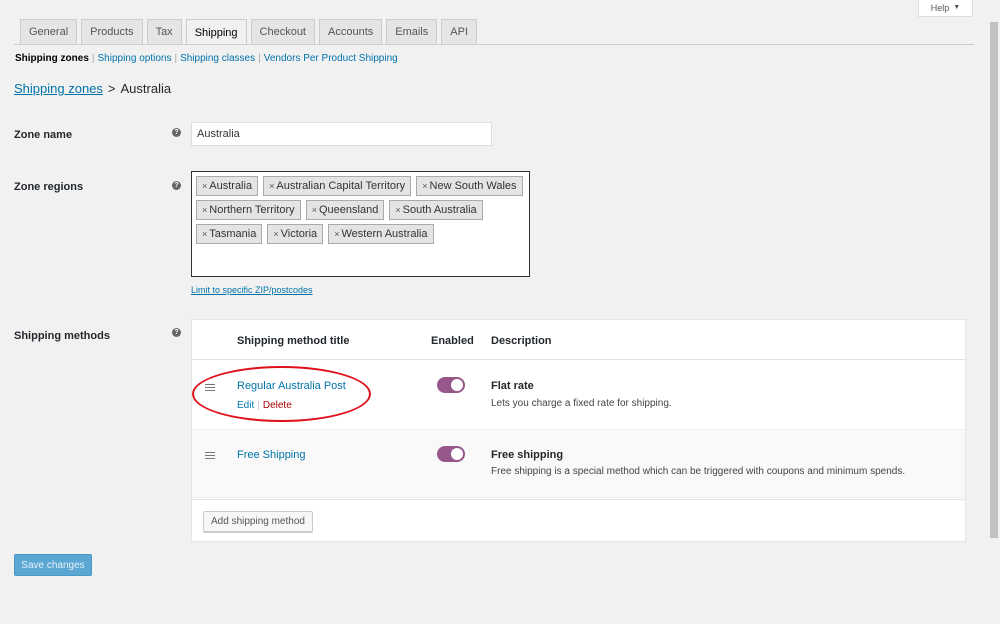 The image size is (1000, 624). What do you see at coordinates (282, 31) in the screenshot?
I see `tab-checkout: Checkout` at bounding box center [282, 31].